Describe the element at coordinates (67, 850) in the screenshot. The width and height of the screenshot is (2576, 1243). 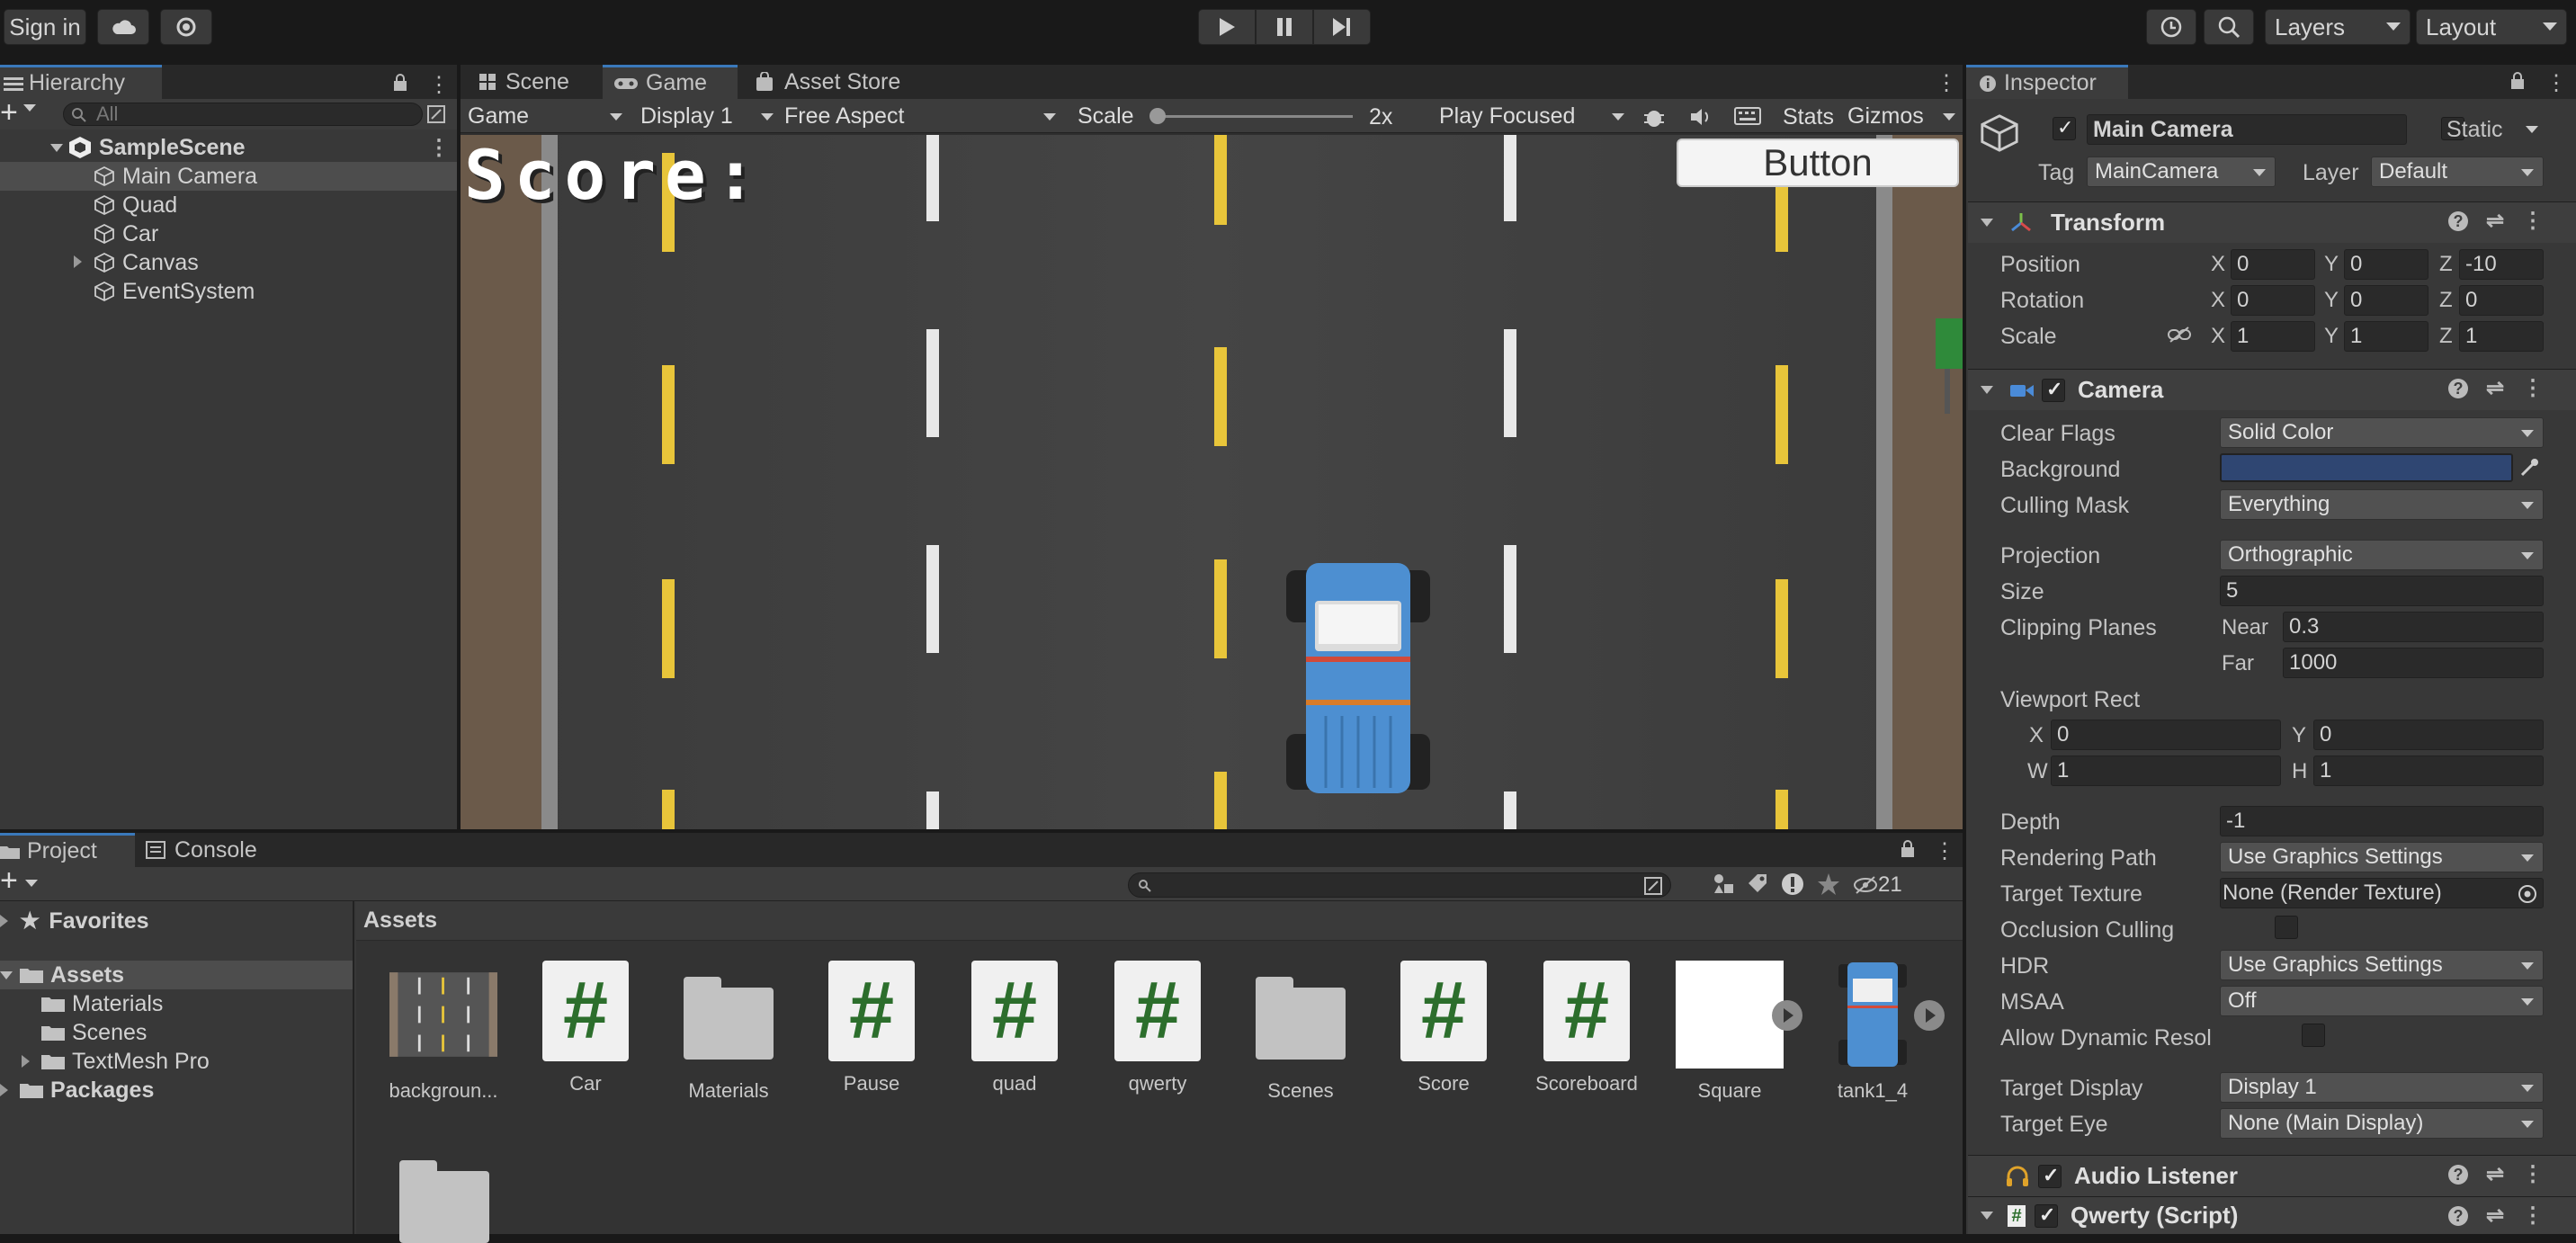
I see `tab-project: Project` at that location.